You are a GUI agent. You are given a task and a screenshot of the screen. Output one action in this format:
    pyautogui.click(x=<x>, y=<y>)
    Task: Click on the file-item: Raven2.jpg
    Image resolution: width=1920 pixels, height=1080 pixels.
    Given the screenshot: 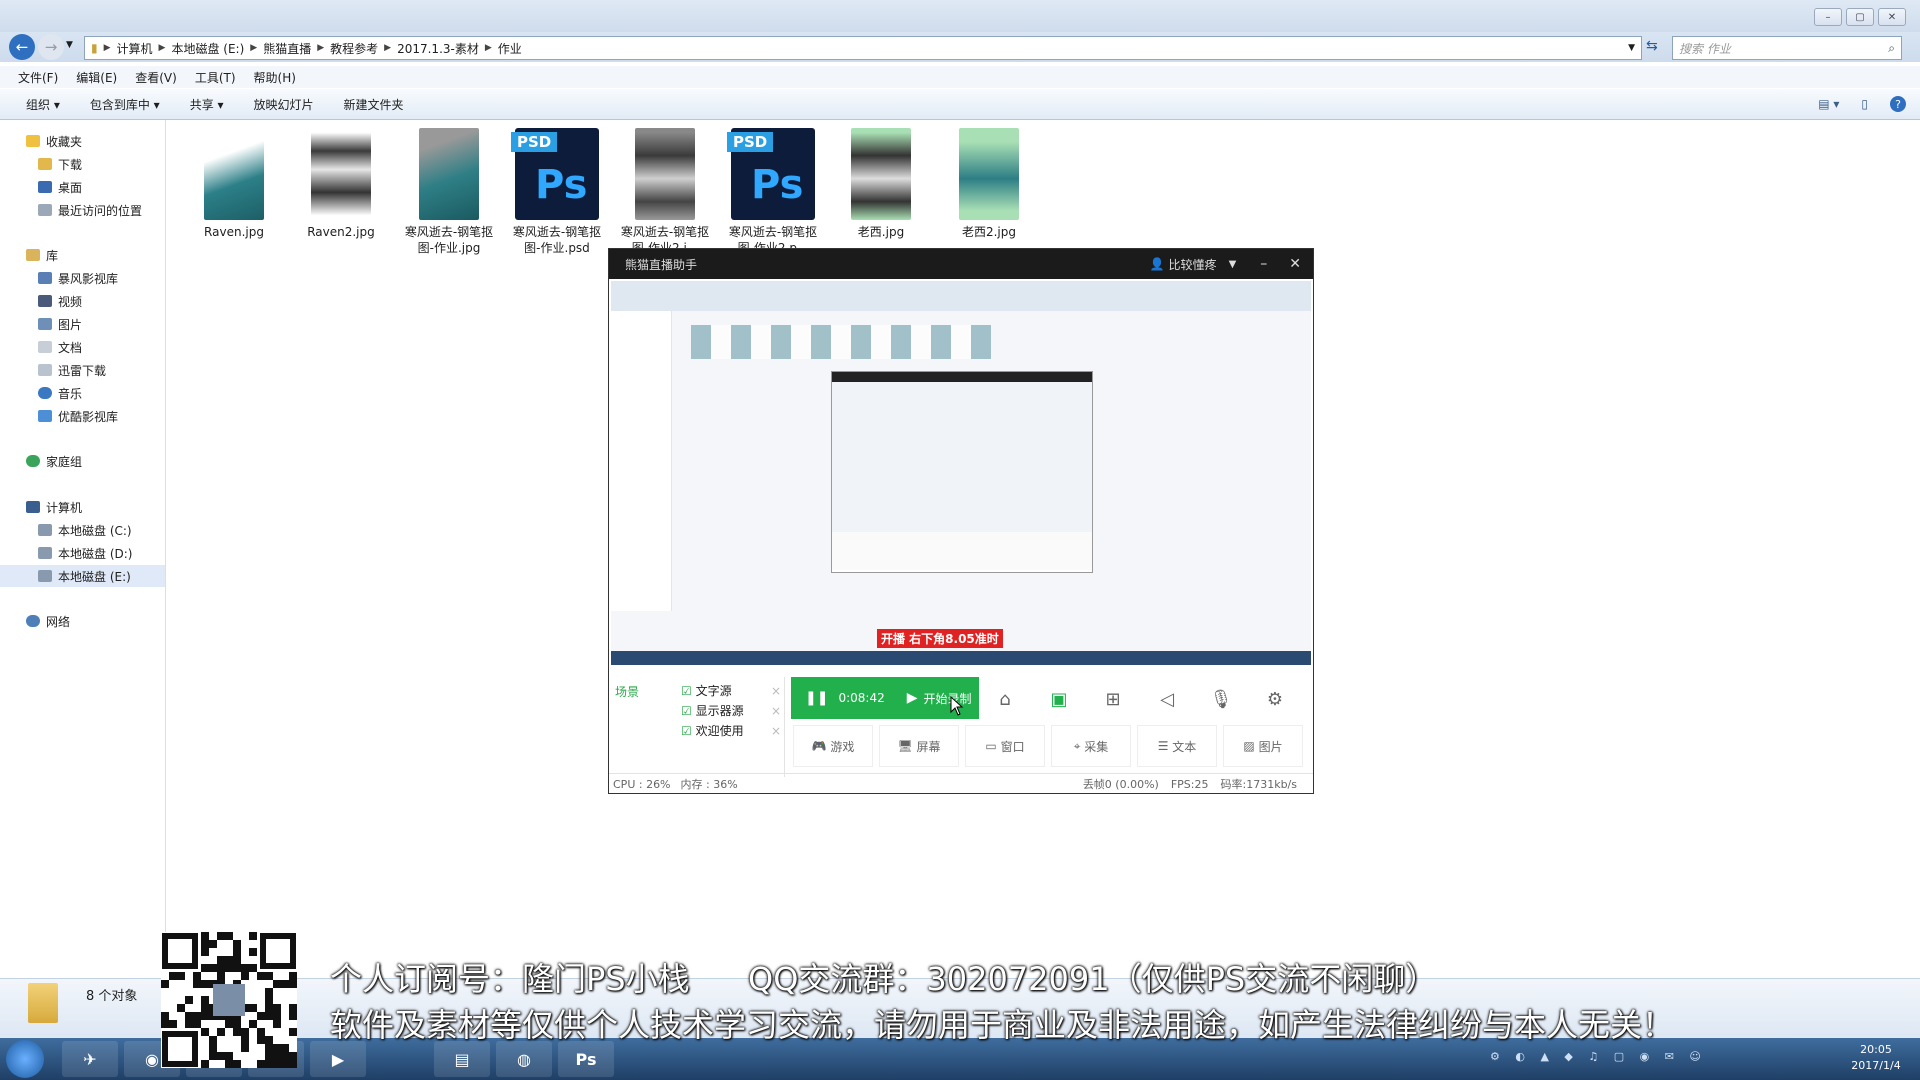 What is the action you would take?
    pyautogui.click(x=341, y=184)
    